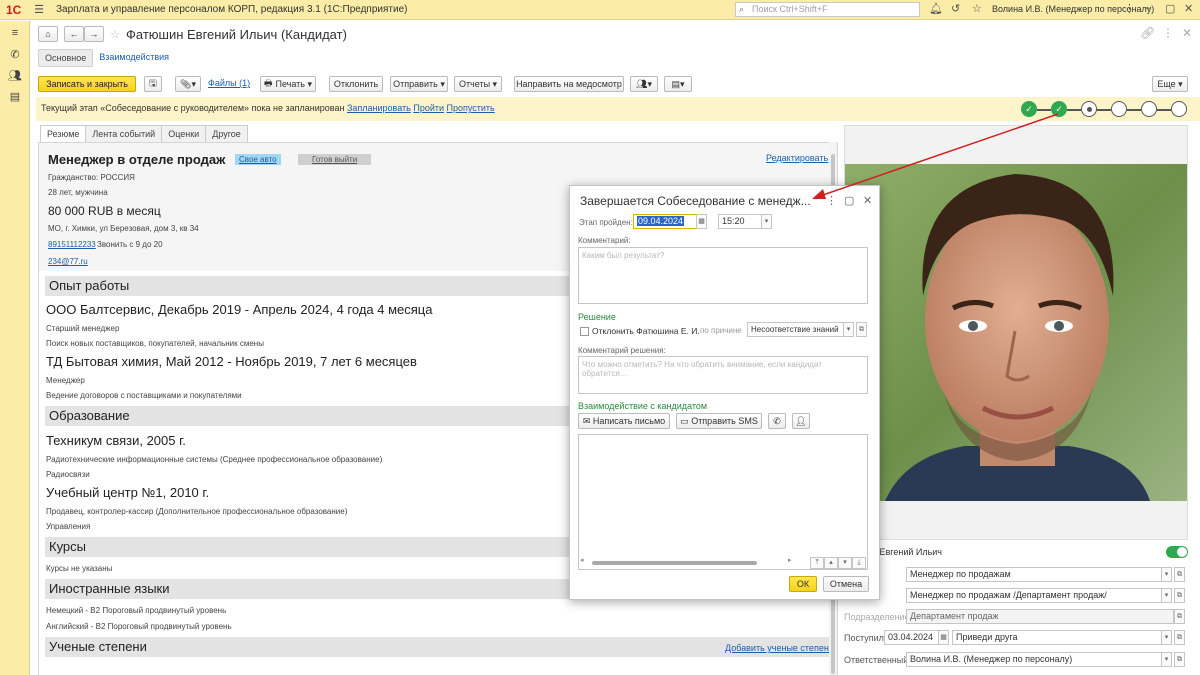 The image size is (1200, 675). Describe the element at coordinates (428, 108) in the screenshot. I see `pass-link: Пройти` at that location.